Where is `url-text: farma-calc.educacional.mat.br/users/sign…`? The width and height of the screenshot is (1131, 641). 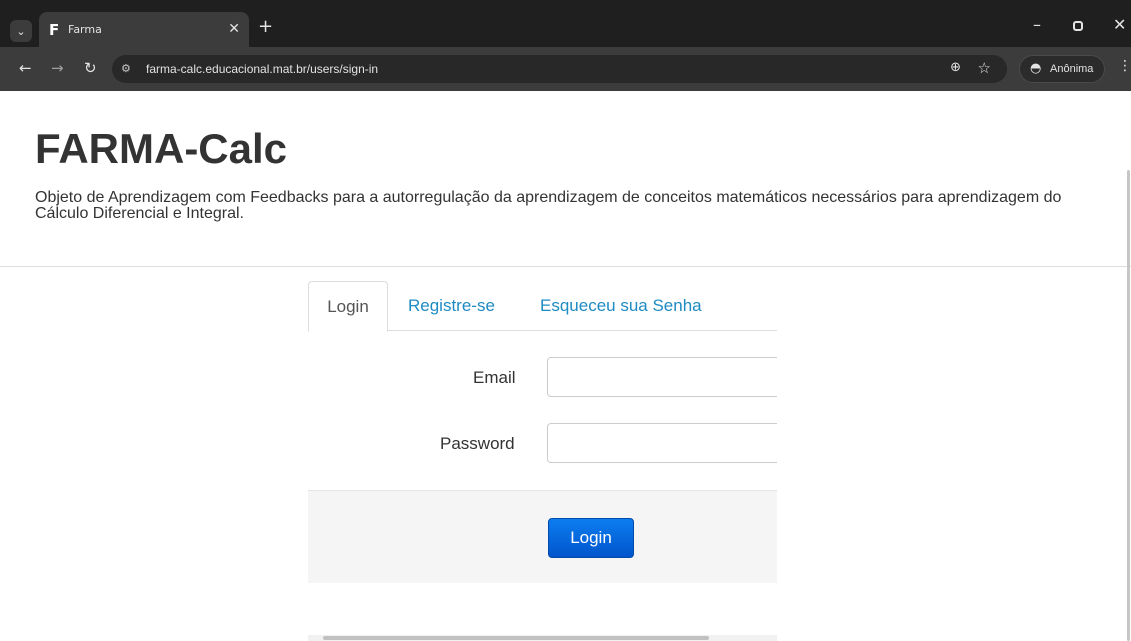
url-text: farma-calc.educacional.mat.br/users/sign… is located at coordinates (262, 69).